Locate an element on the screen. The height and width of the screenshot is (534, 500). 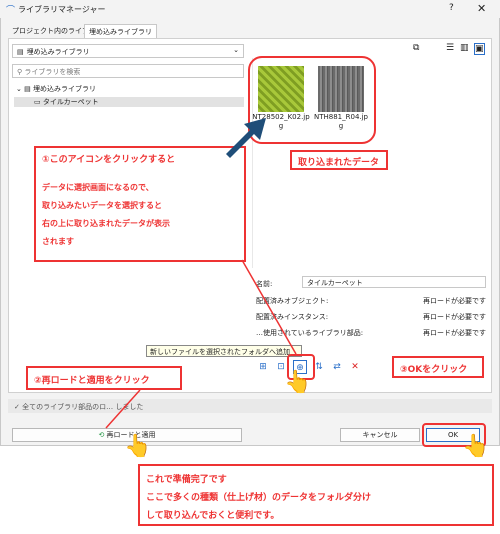
search-icon: ⚲ is located at coordinates (20, 72).